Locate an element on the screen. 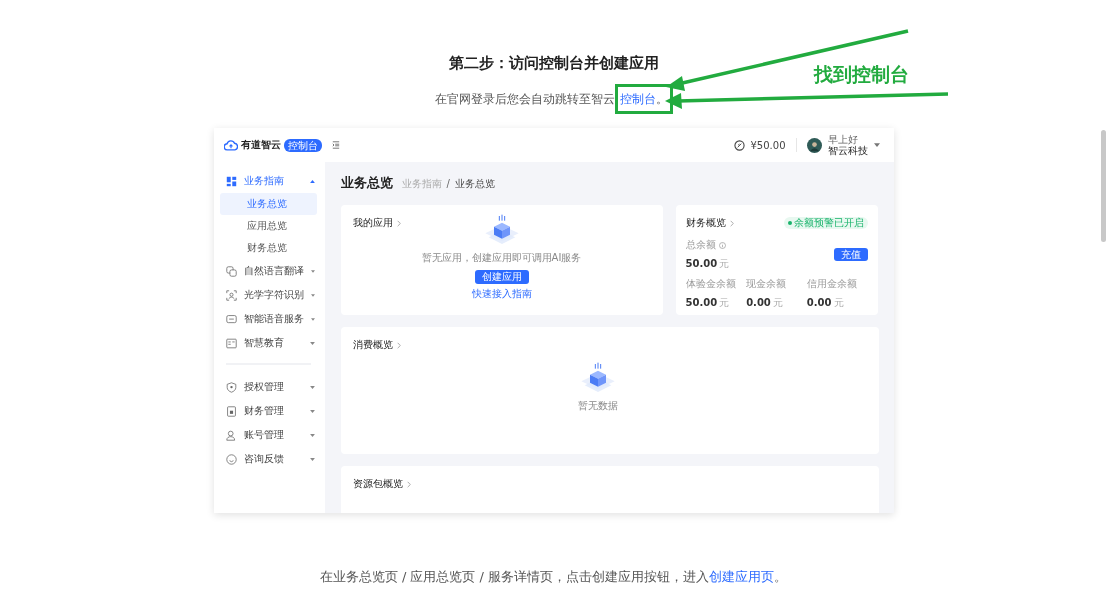 The width and height of the screenshot is (1107, 591). total-amount: 50.00 is located at coordinates (701, 263).